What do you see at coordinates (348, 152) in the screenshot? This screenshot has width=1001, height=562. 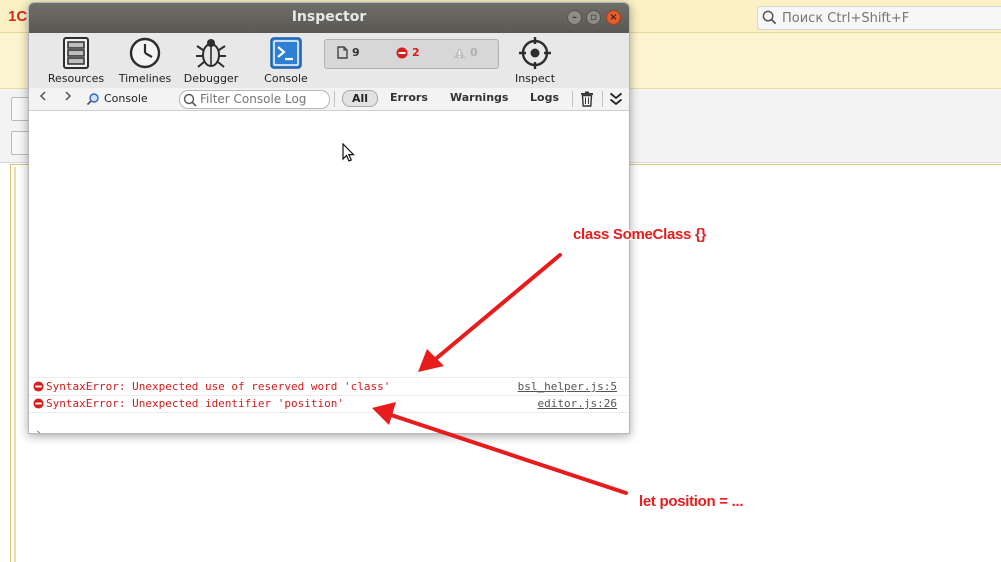 I see `mouse-cursor-icon` at bounding box center [348, 152].